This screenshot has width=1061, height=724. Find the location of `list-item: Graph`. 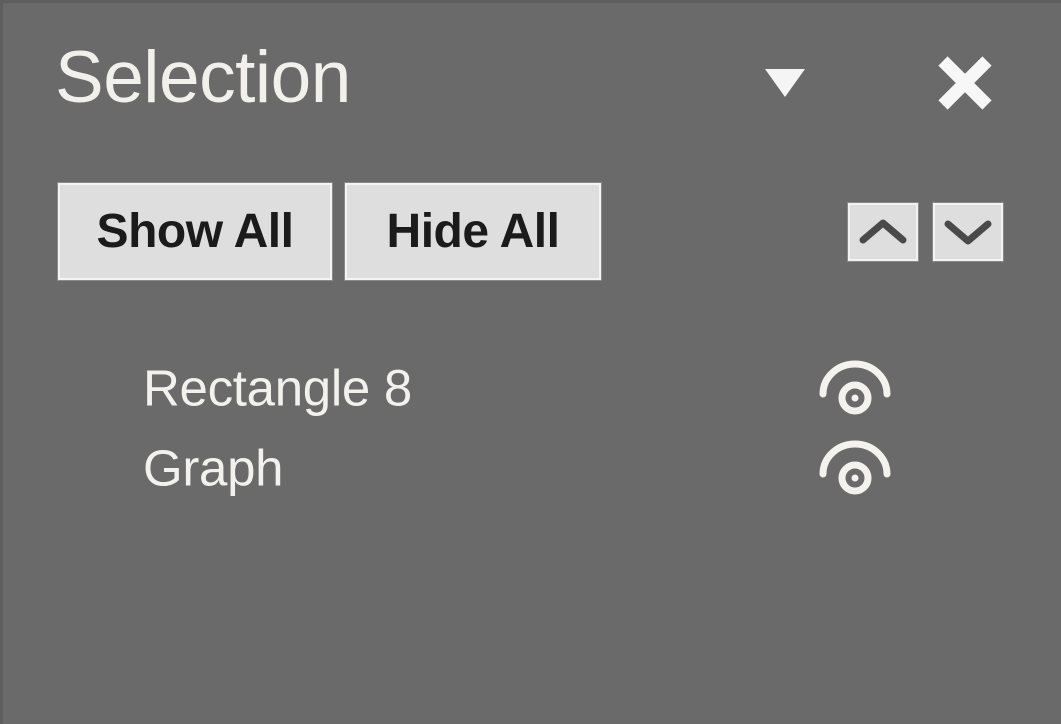

list-item: Graph is located at coordinates (532, 468).